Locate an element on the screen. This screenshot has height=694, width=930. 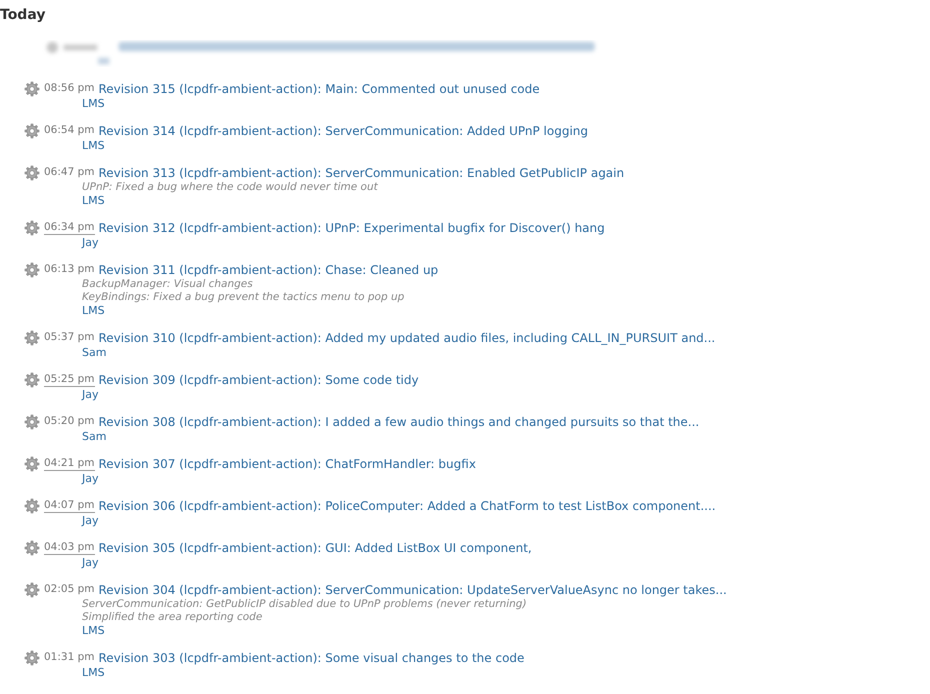
timestamp: 06:13 pm is located at coordinates (69, 270).